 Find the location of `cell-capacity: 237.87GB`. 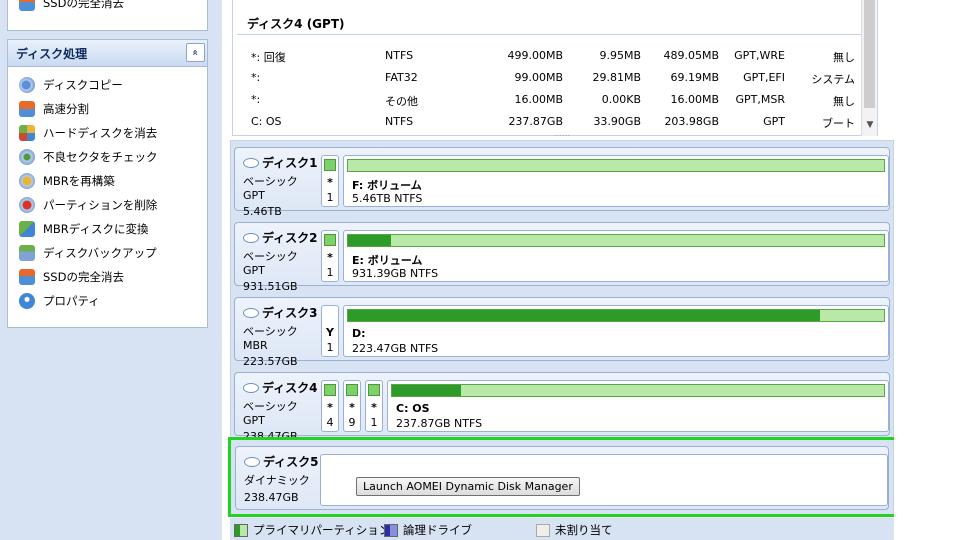

cell-capacity: 237.87GB is located at coordinates (535, 121).